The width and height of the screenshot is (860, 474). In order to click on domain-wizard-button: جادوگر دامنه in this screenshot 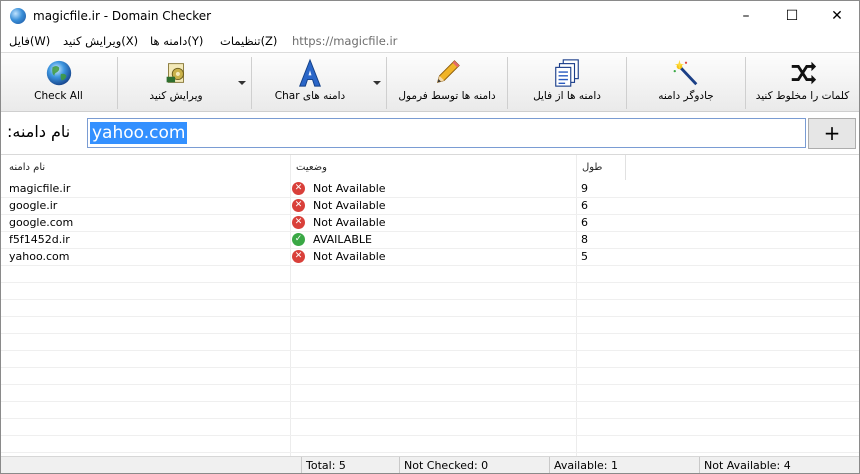, I will do `click(686, 82)`.